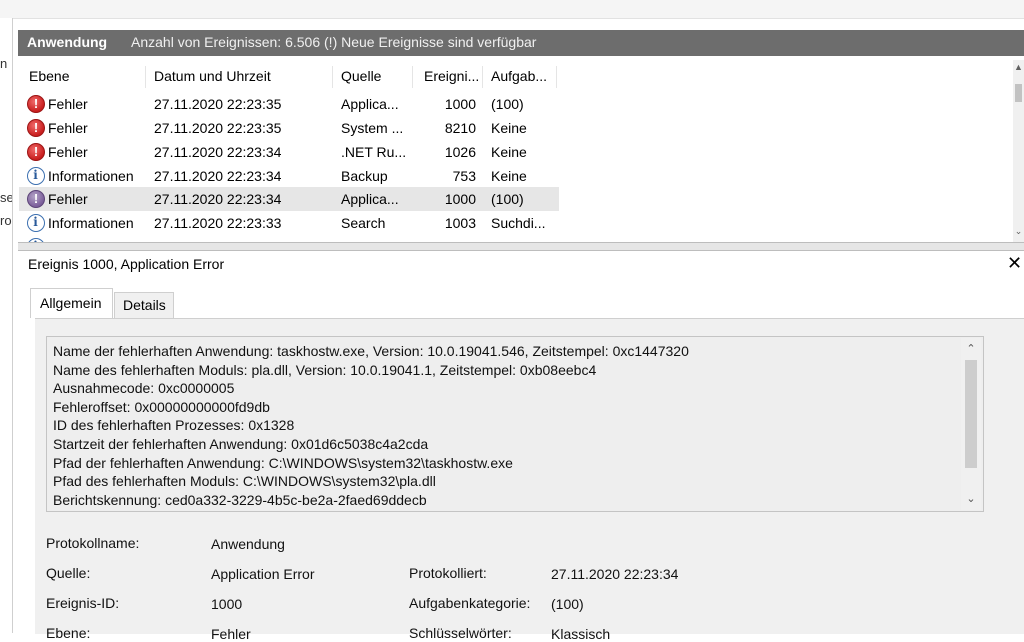 Image resolution: width=1024 pixels, height=642 pixels. What do you see at coordinates (83, 603) in the screenshot?
I see `field-label-ereignis-id: Ereignis-ID:` at bounding box center [83, 603].